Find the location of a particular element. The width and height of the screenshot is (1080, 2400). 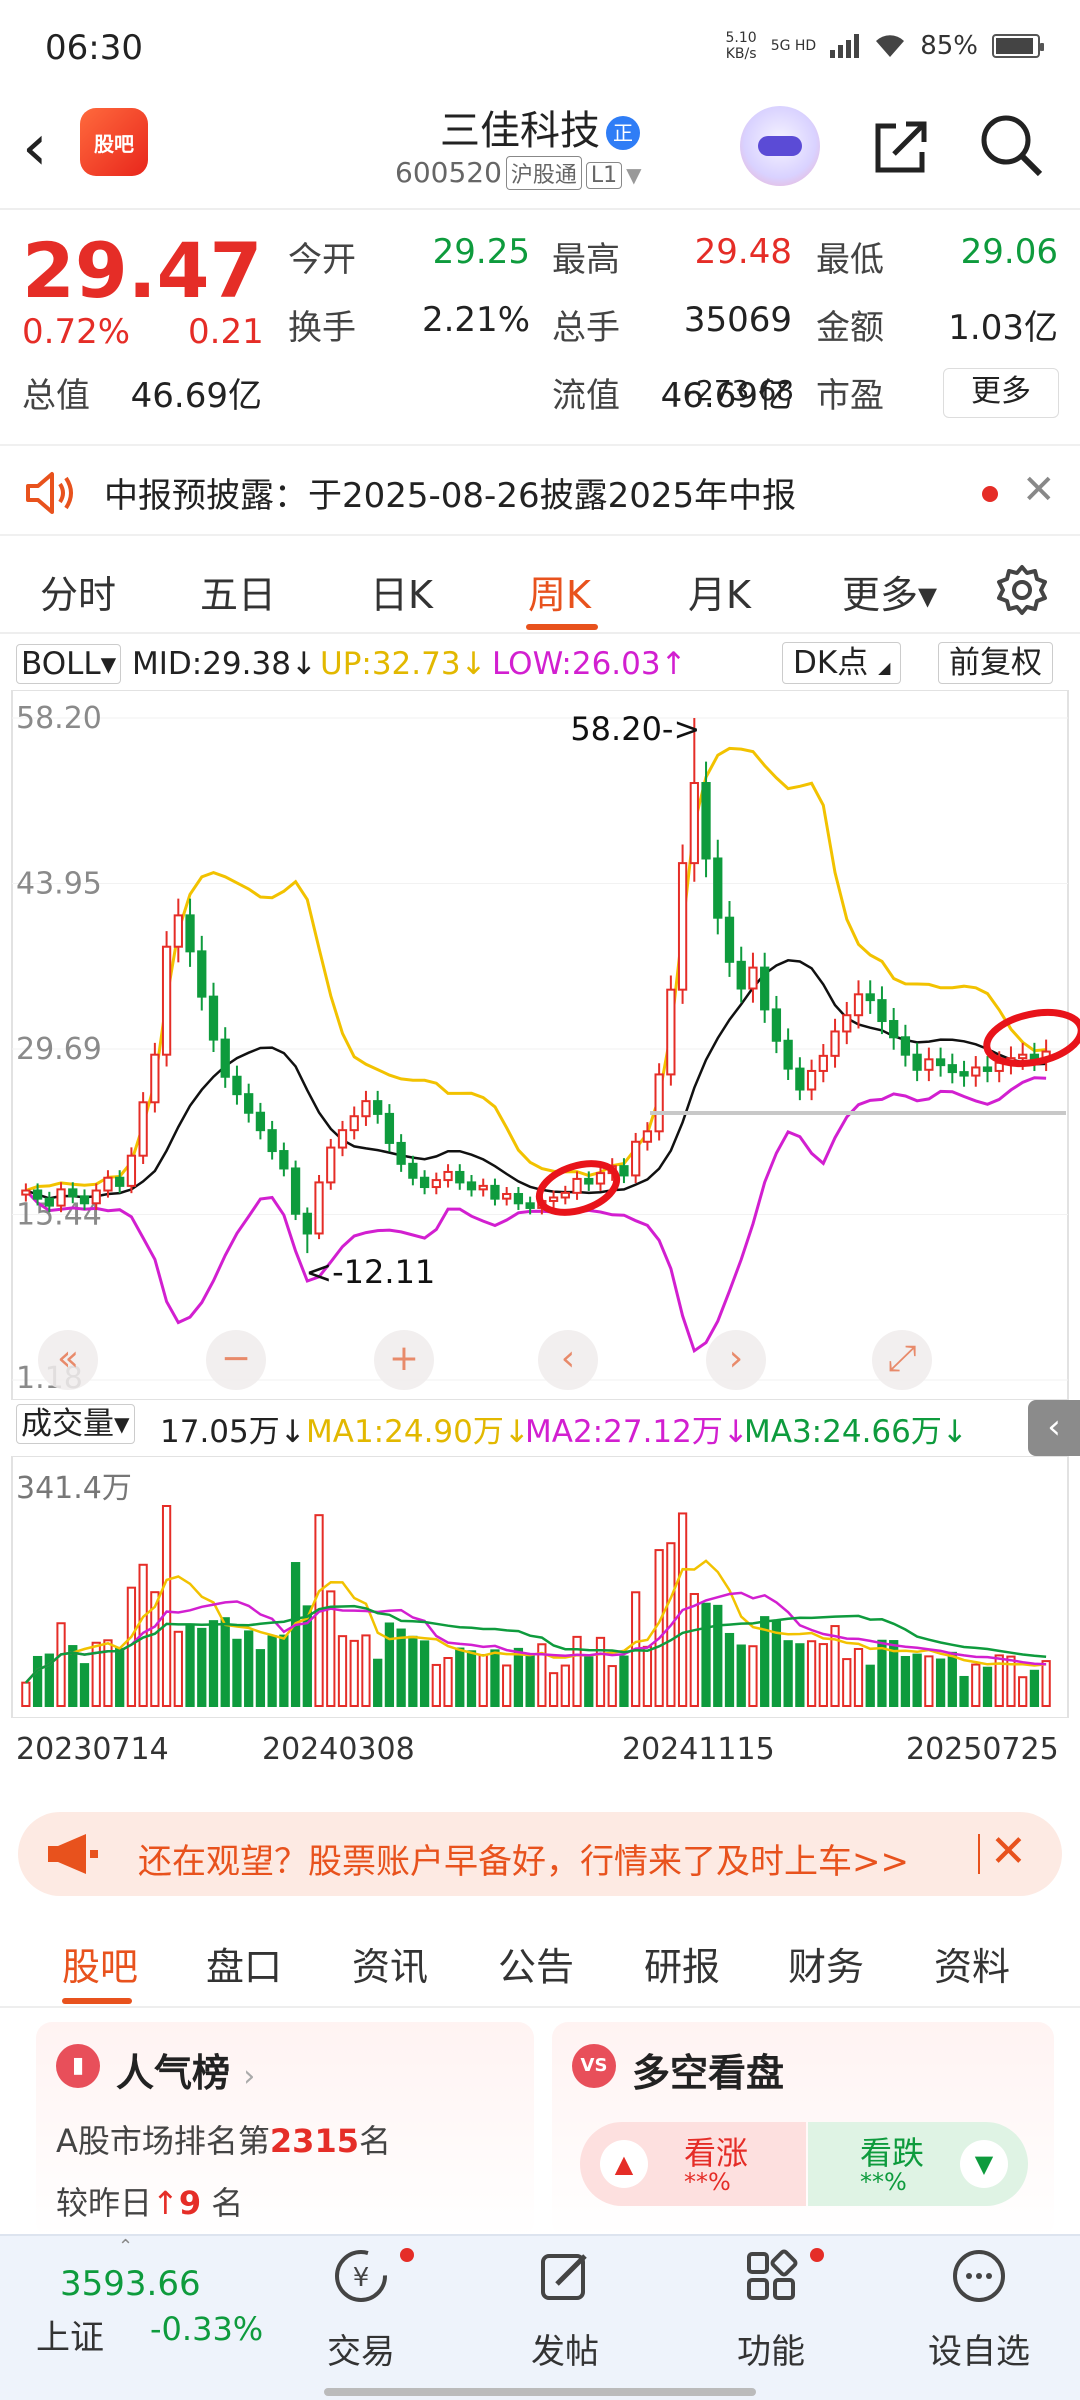

tab-content: 资讯 is located at coordinates (390, 1963).